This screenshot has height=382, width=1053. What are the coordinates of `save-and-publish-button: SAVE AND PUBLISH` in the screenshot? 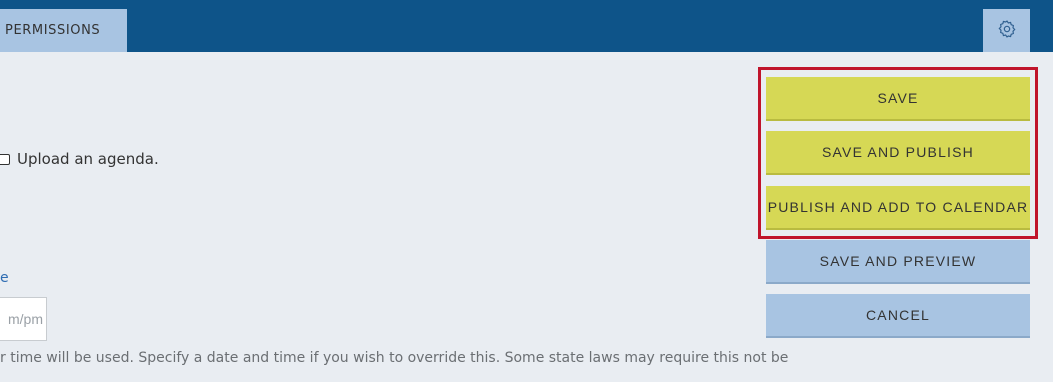 It's located at (898, 153).